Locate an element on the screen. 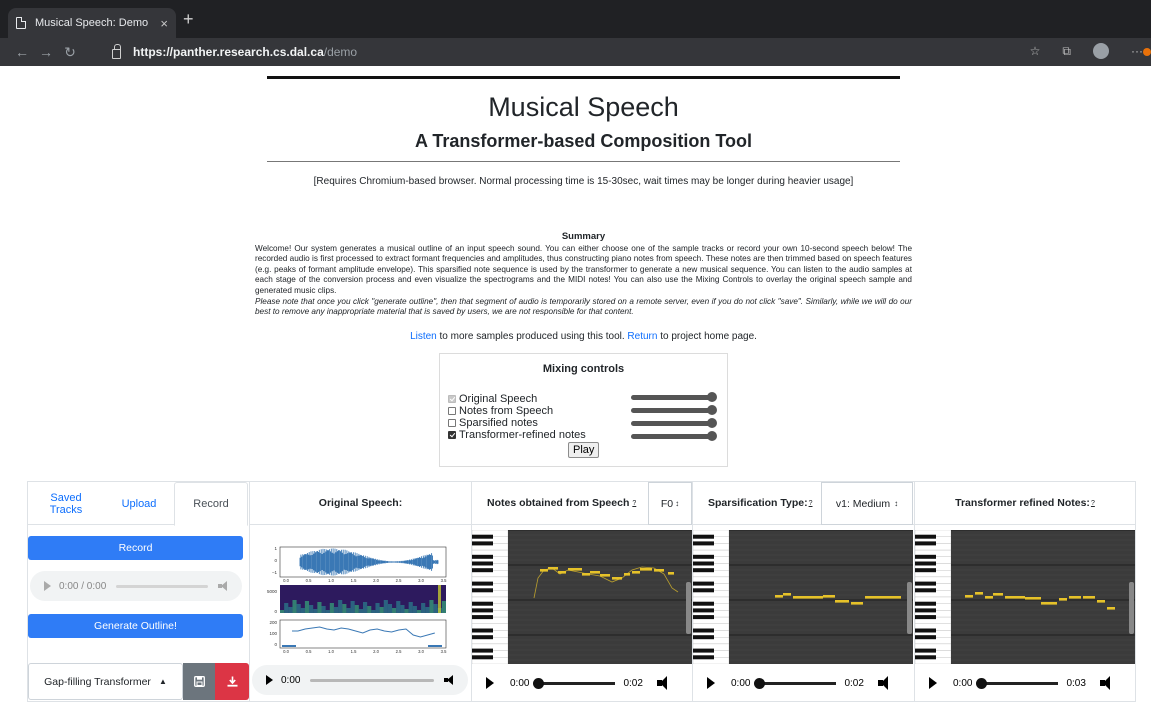 This screenshot has width=1151, height=715. input-tabs: Saved Tracks Upload Record is located at coordinates (138, 504).